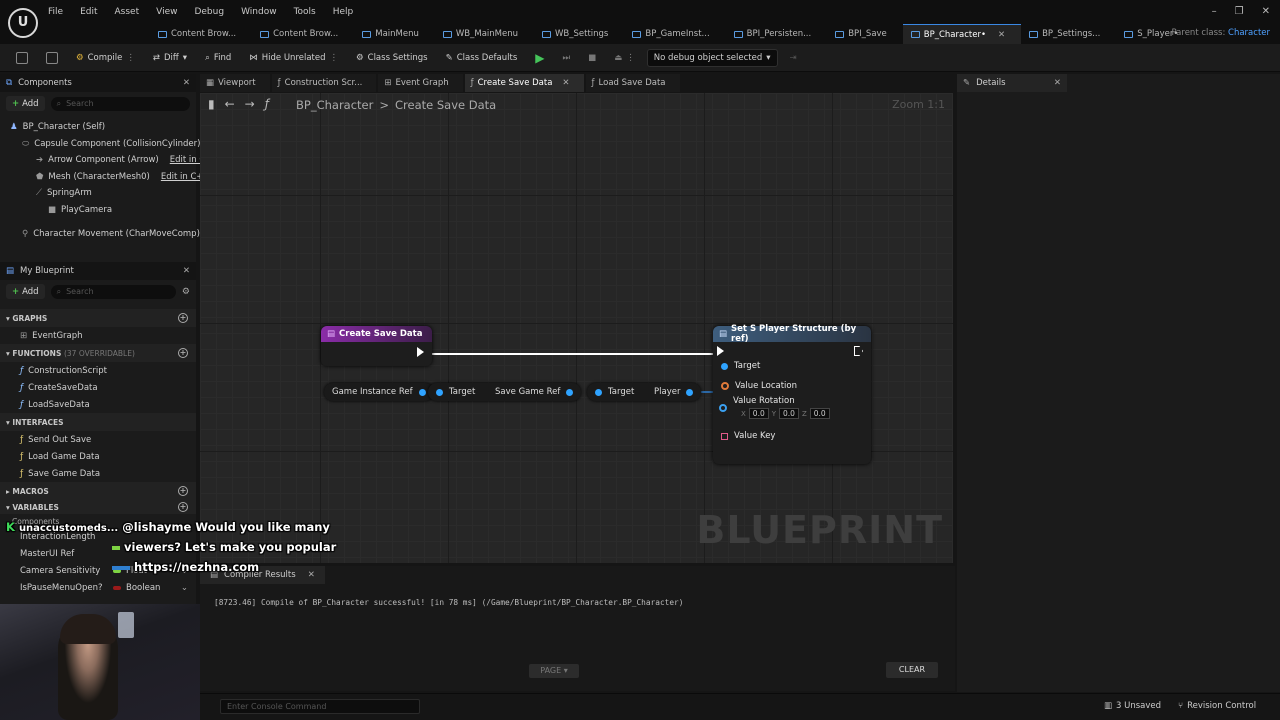  What do you see at coordinates (98, 456) in the screenshot?
I see `interface-item-load-game-data: ƒ Load Game Data` at bounding box center [98, 456].